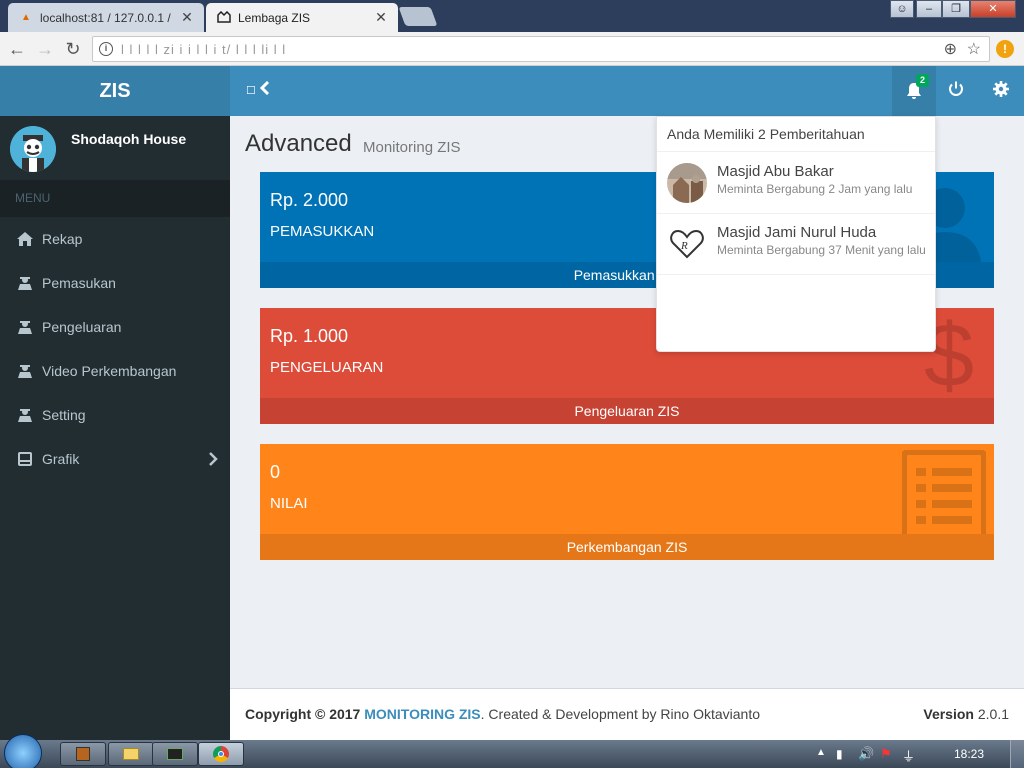 The height and width of the screenshot is (768, 1024). I want to click on folder-icon, so click(131, 754).